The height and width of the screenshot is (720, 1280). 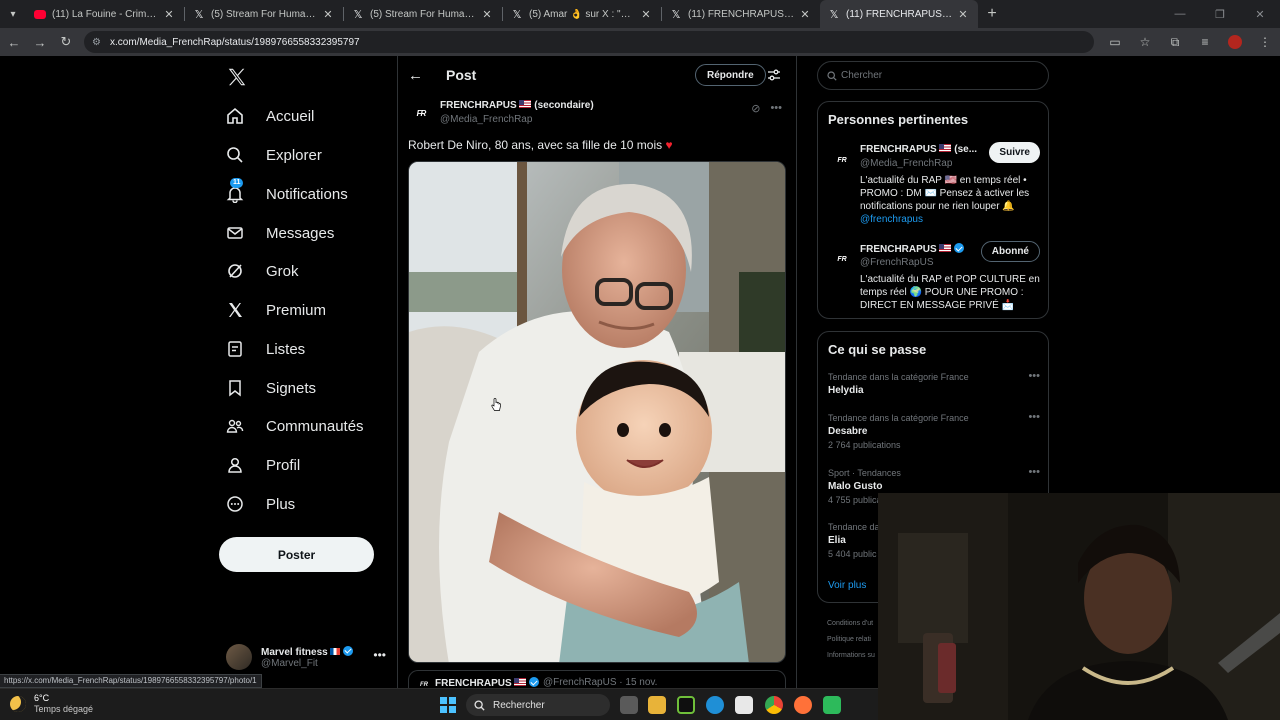 I want to click on minimize-icon: —, so click(x=1180, y=14).